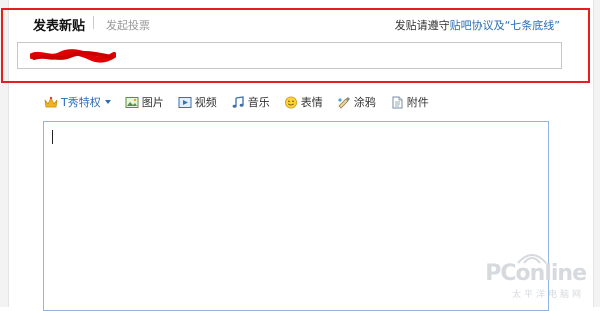  Describe the element at coordinates (52, 137) in the screenshot. I see `text-cursor` at that location.